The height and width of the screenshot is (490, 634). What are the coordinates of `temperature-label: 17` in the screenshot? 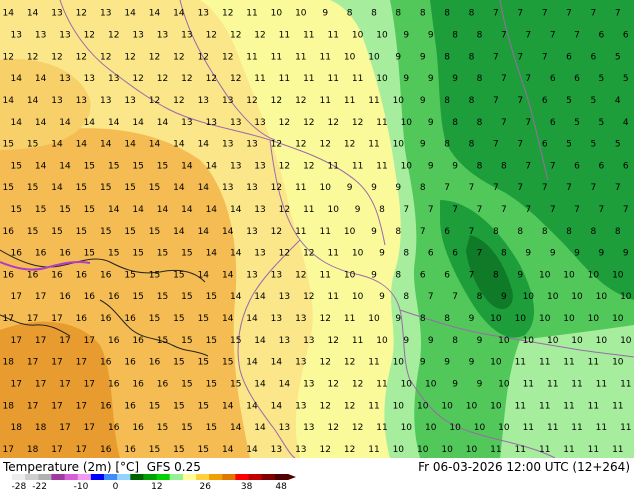 It's located at (40, 341).